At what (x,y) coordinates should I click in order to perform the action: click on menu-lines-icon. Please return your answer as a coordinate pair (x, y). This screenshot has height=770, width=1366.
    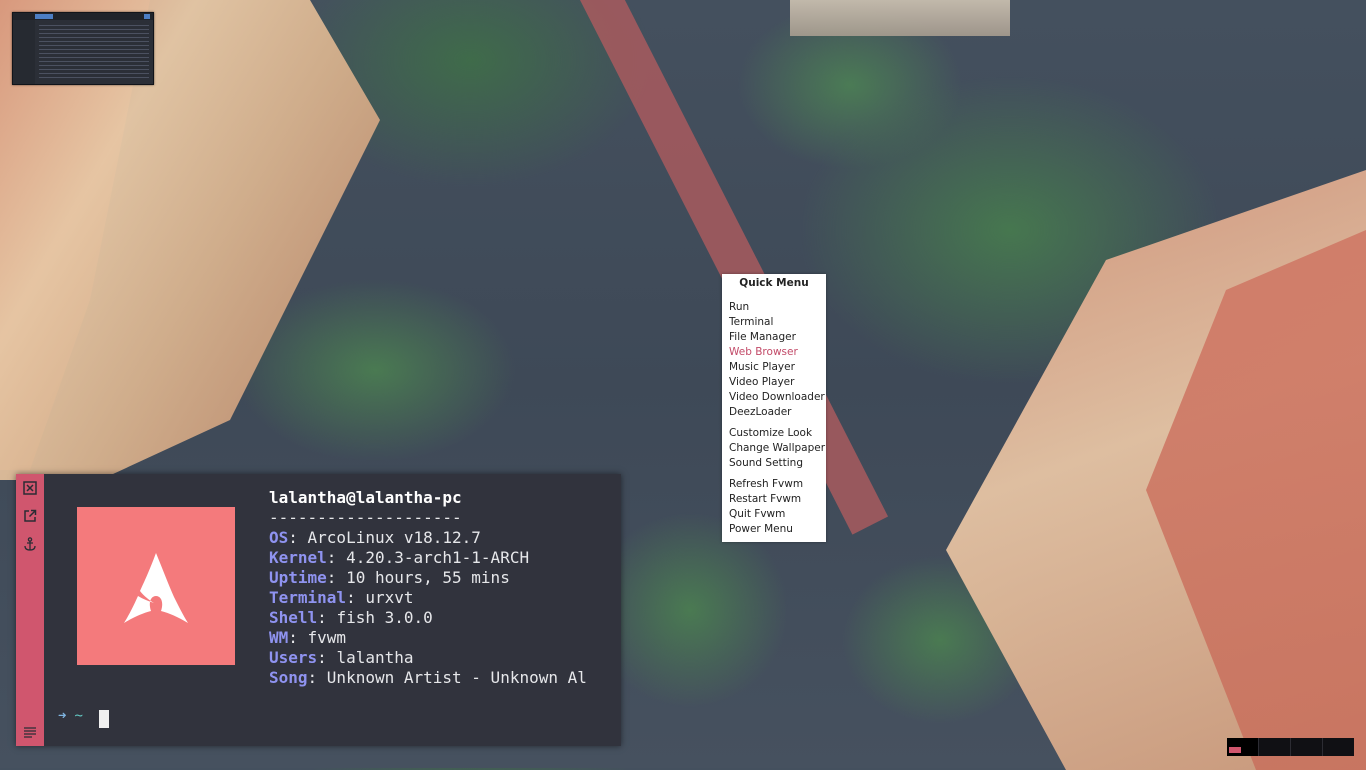
    Looking at the image, I should click on (30, 732).